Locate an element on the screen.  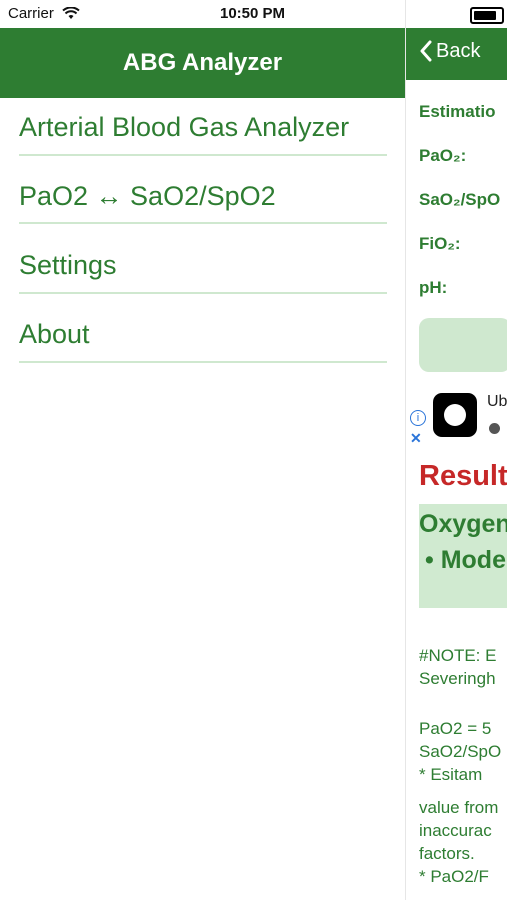
note-line: Severingh is located at coordinates (457, 678).